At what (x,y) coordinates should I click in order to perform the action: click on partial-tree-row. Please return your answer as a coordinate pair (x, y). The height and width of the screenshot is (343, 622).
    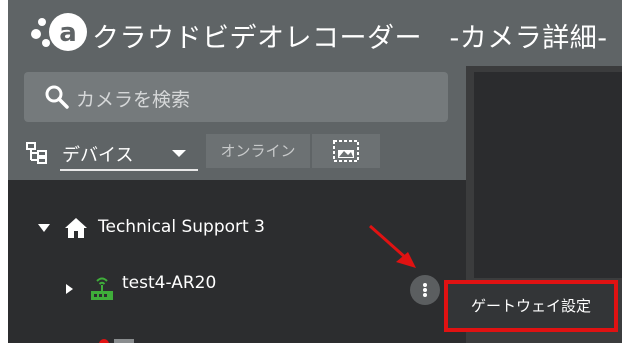
    Looking at the image, I should click on (116, 341).